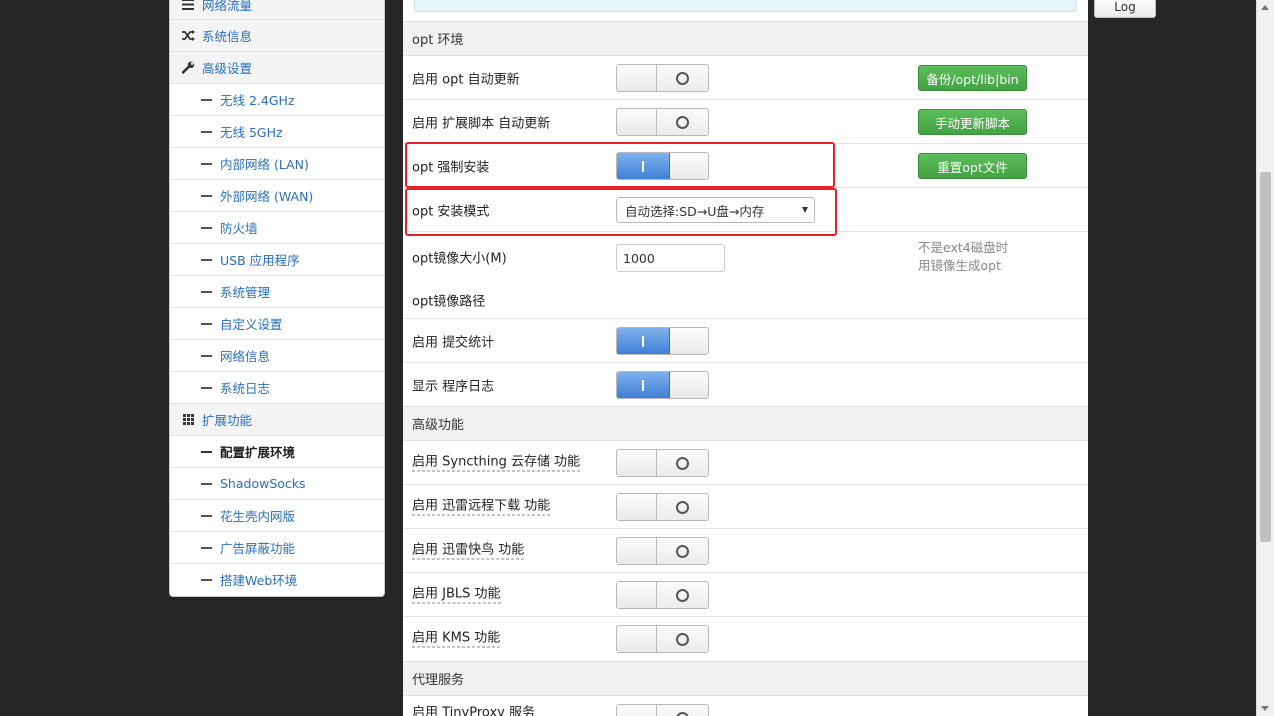 This screenshot has height=716, width=1274. What do you see at coordinates (277, 548) in the screenshot?
I see `sidebar-item-adblock: 广告屏蔽功能` at bounding box center [277, 548].